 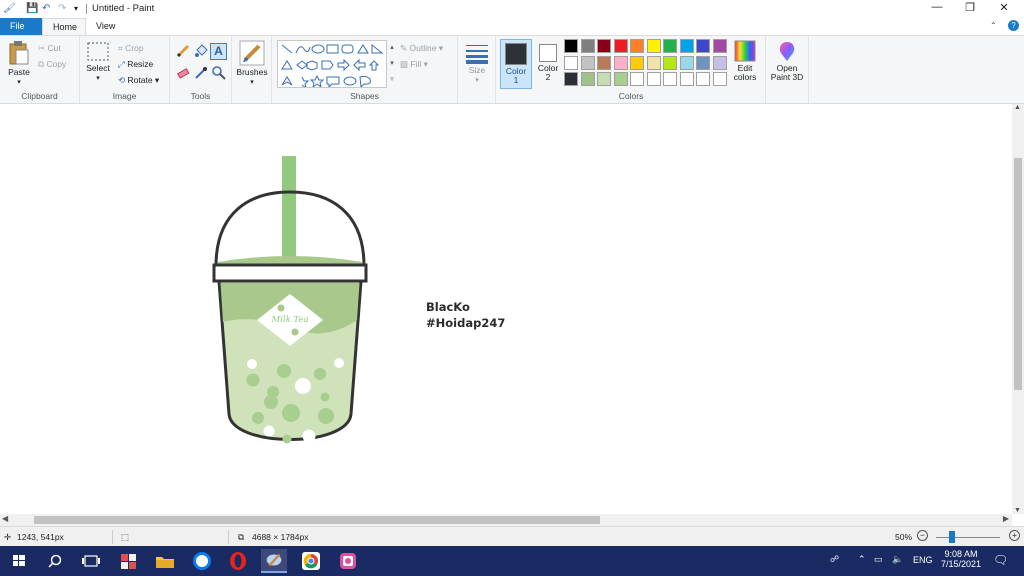 What do you see at coordinates (106, 26) in the screenshot?
I see `tab-view: View` at bounding box center [106, 26].